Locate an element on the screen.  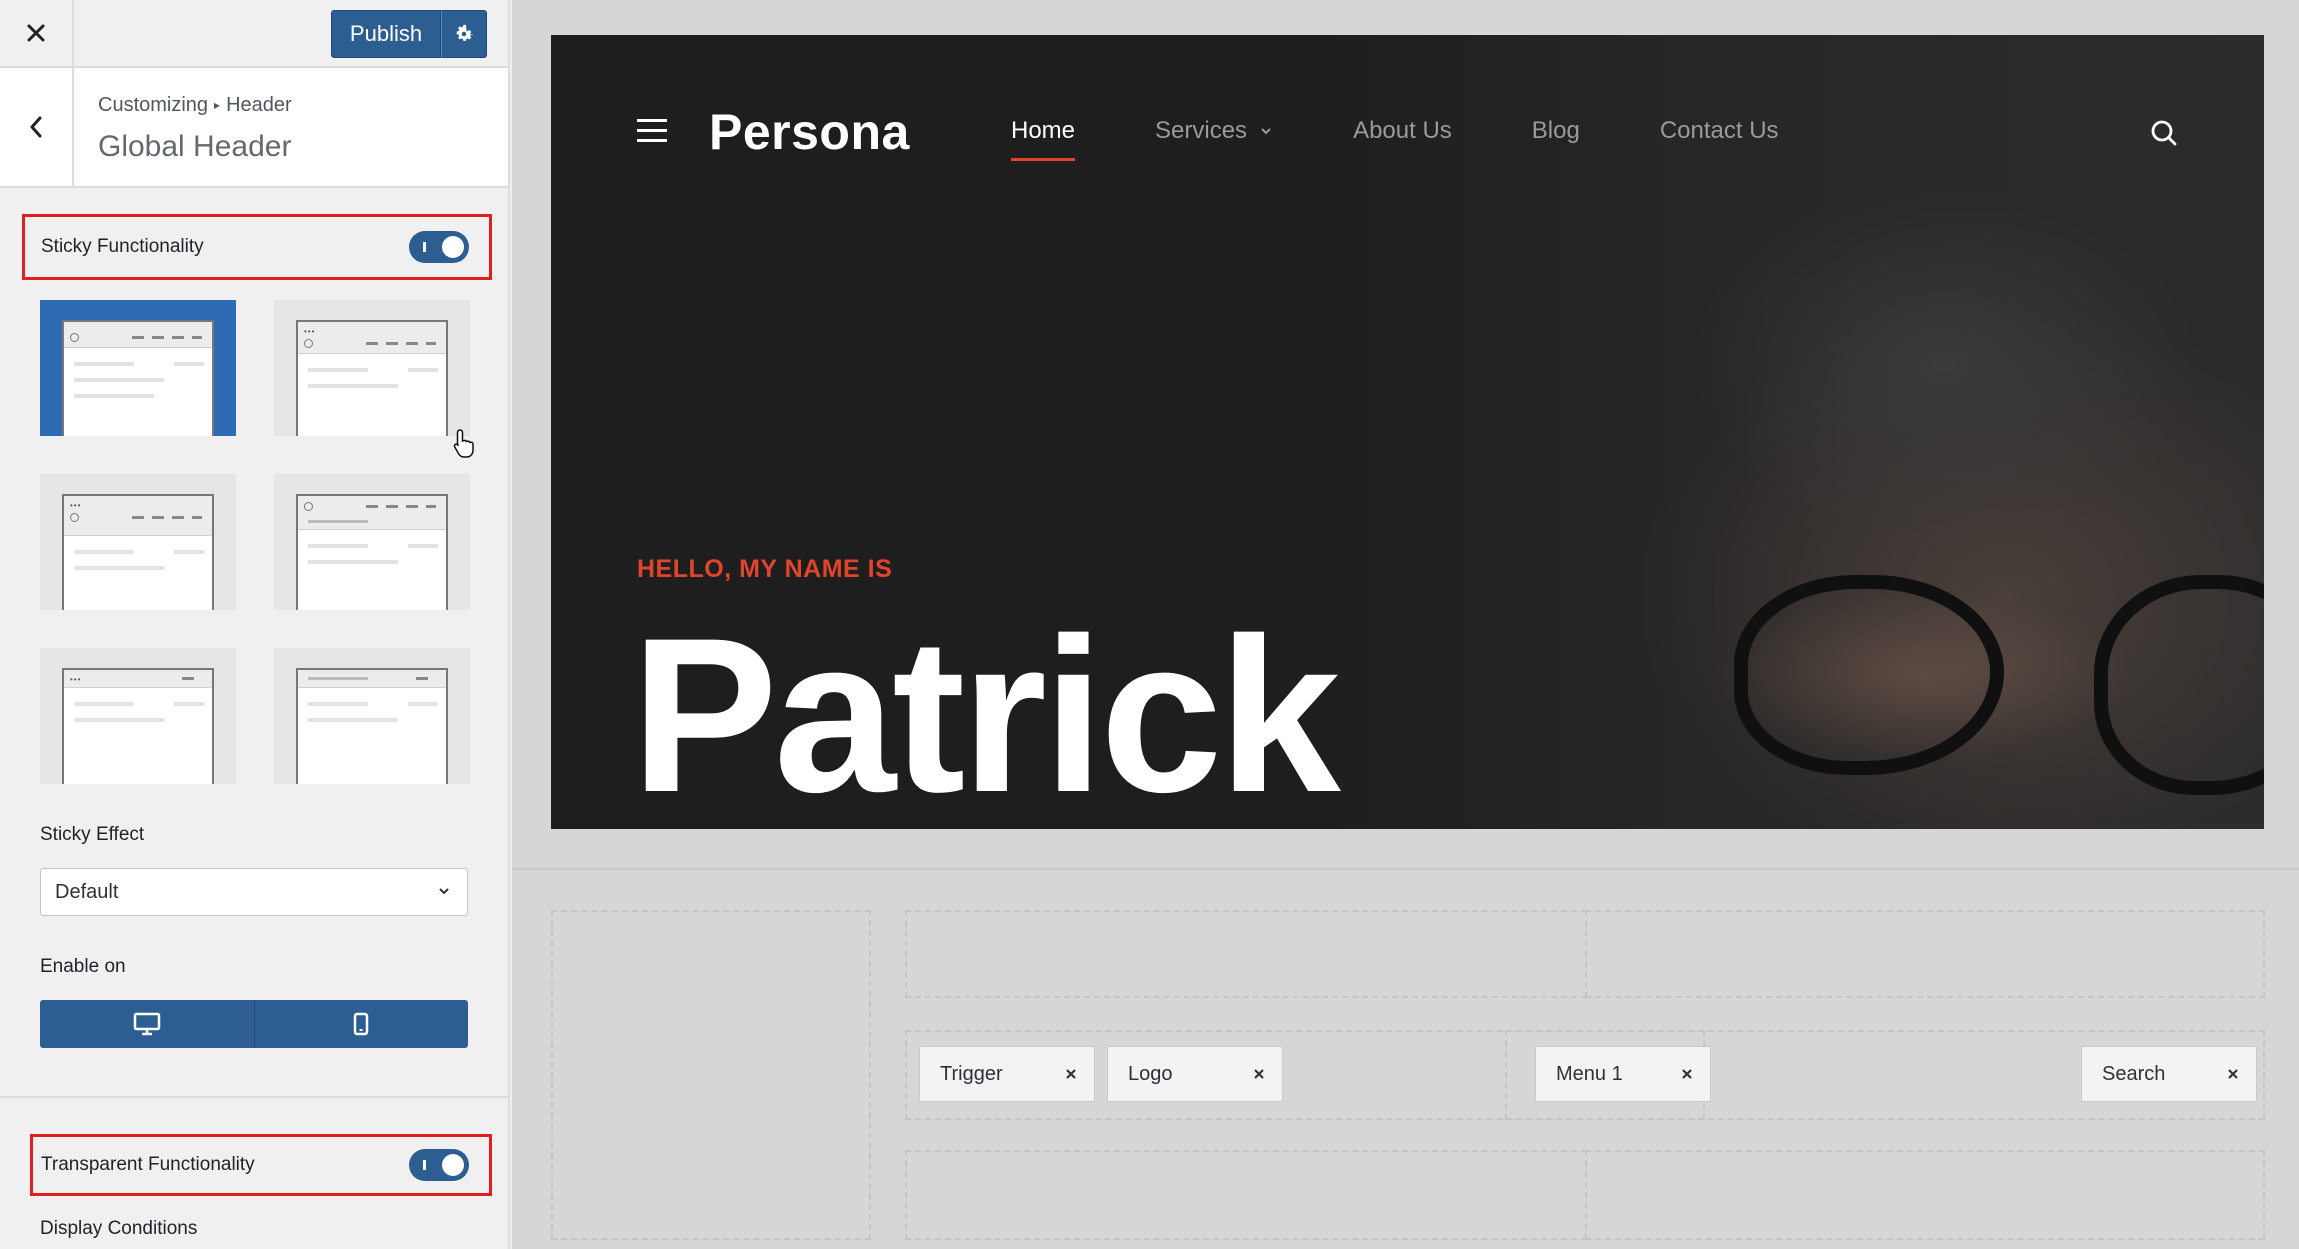
publish-group: Publish is located at coordinates (409, 34).